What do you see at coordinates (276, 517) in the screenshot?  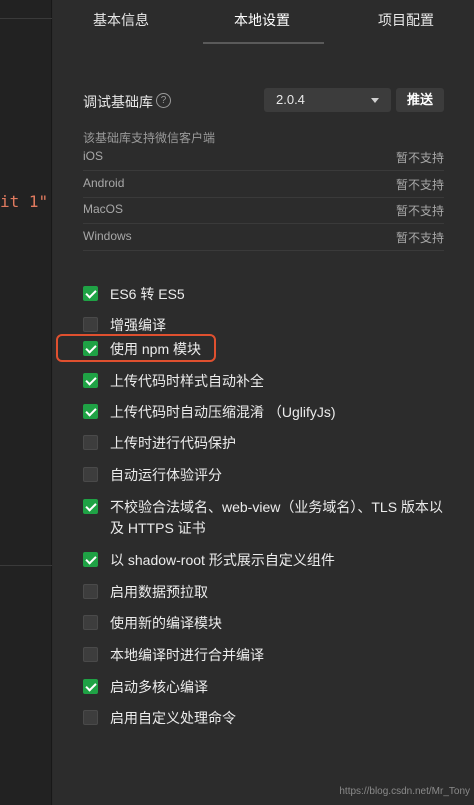 I see `option-label: 不校验合法域名、web-view（业务域名）、TLS 版本以及 HTTPS 证书` at bounding box center [276, 517].